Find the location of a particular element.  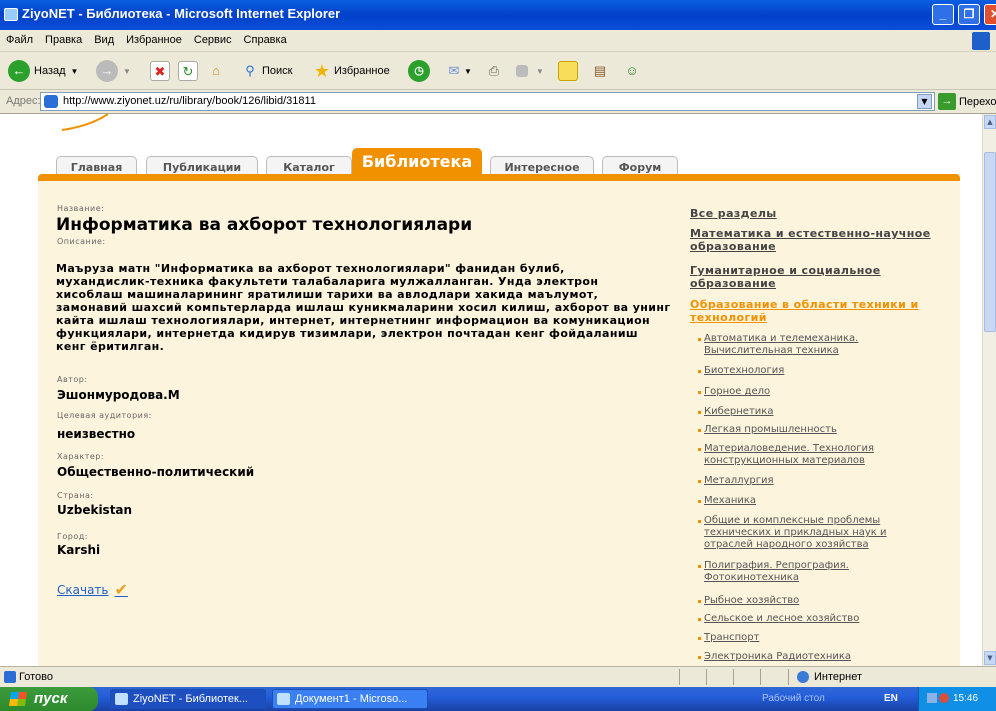

globe-icon is located at coordinates (803, 677).